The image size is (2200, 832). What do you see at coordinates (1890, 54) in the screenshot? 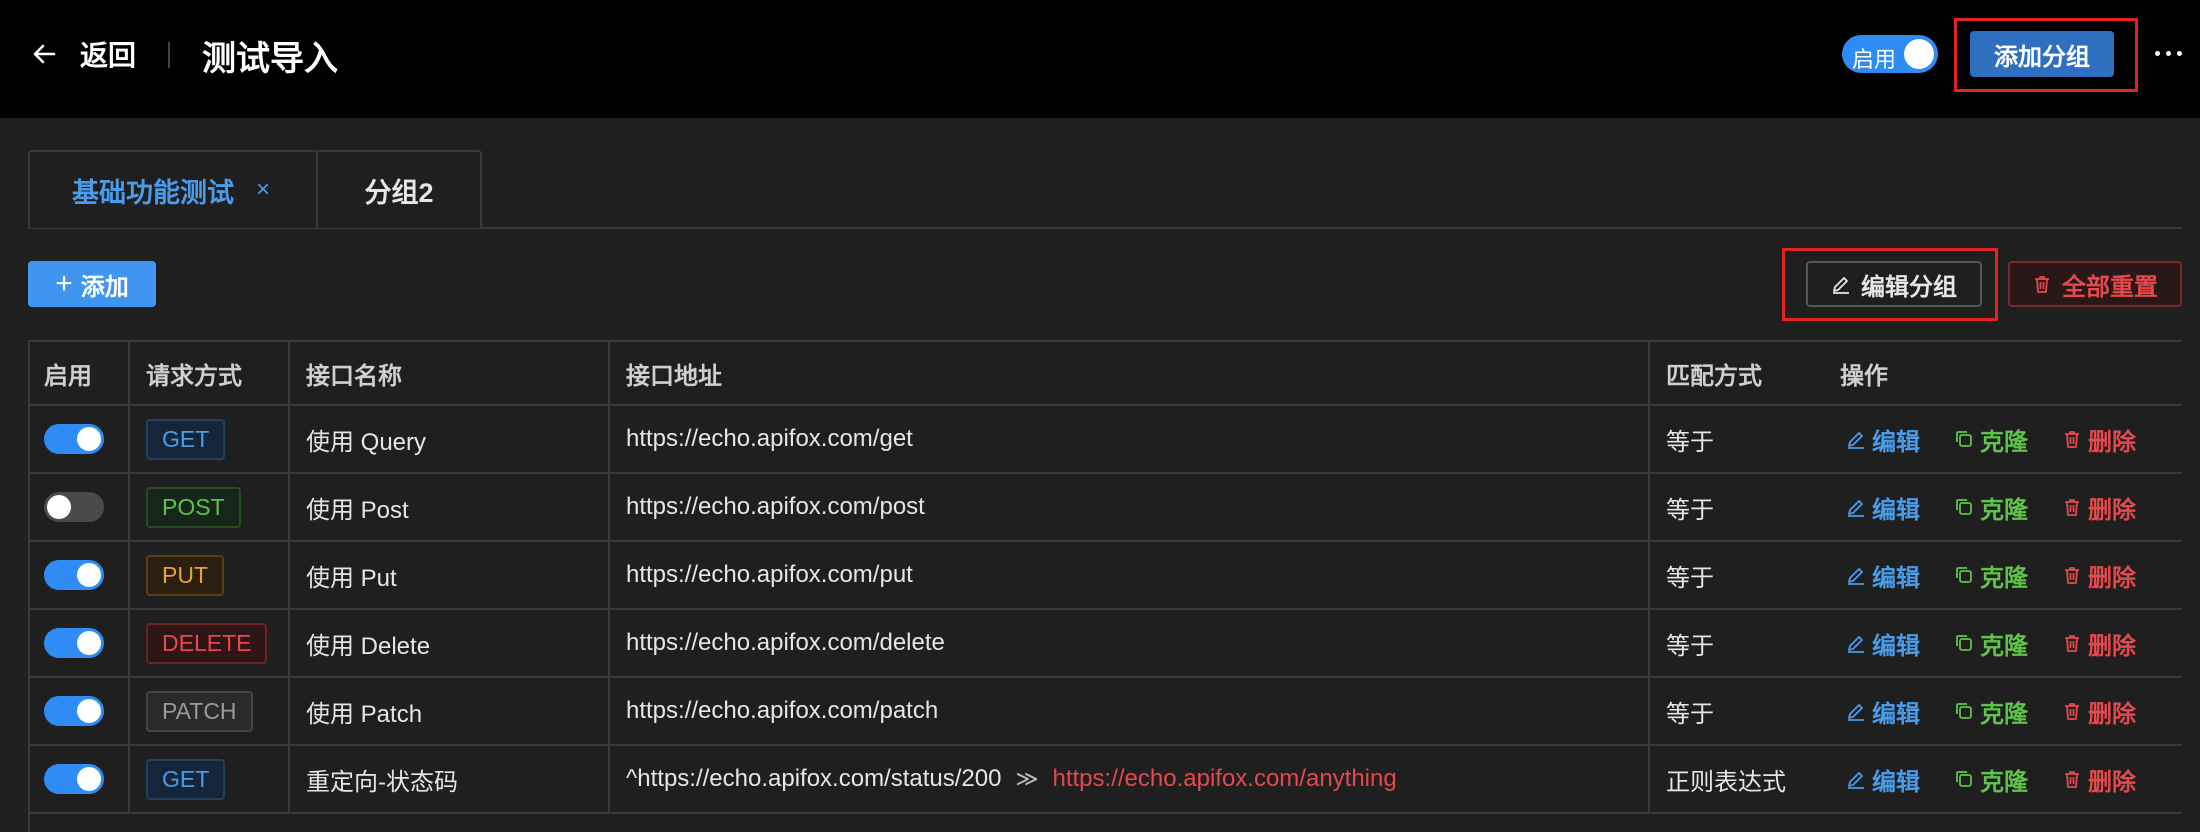
I see `enable-toggle: 启用` at bounding box center [1890, 54].